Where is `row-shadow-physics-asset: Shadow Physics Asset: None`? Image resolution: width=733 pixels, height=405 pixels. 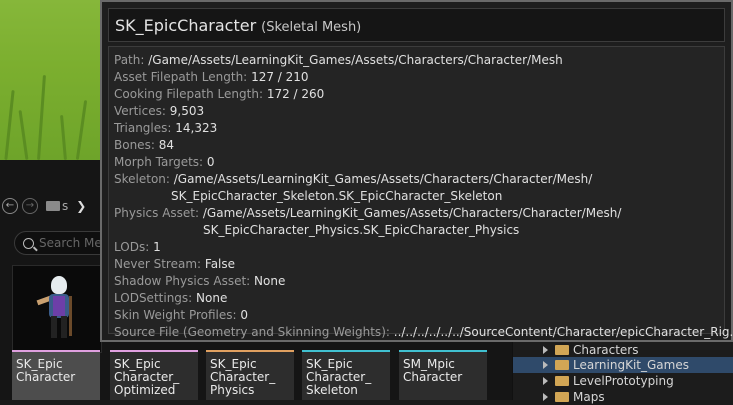
row-shadow-physics-asset: Shadow Physics Asset: None is located at coordinates (419, 281).